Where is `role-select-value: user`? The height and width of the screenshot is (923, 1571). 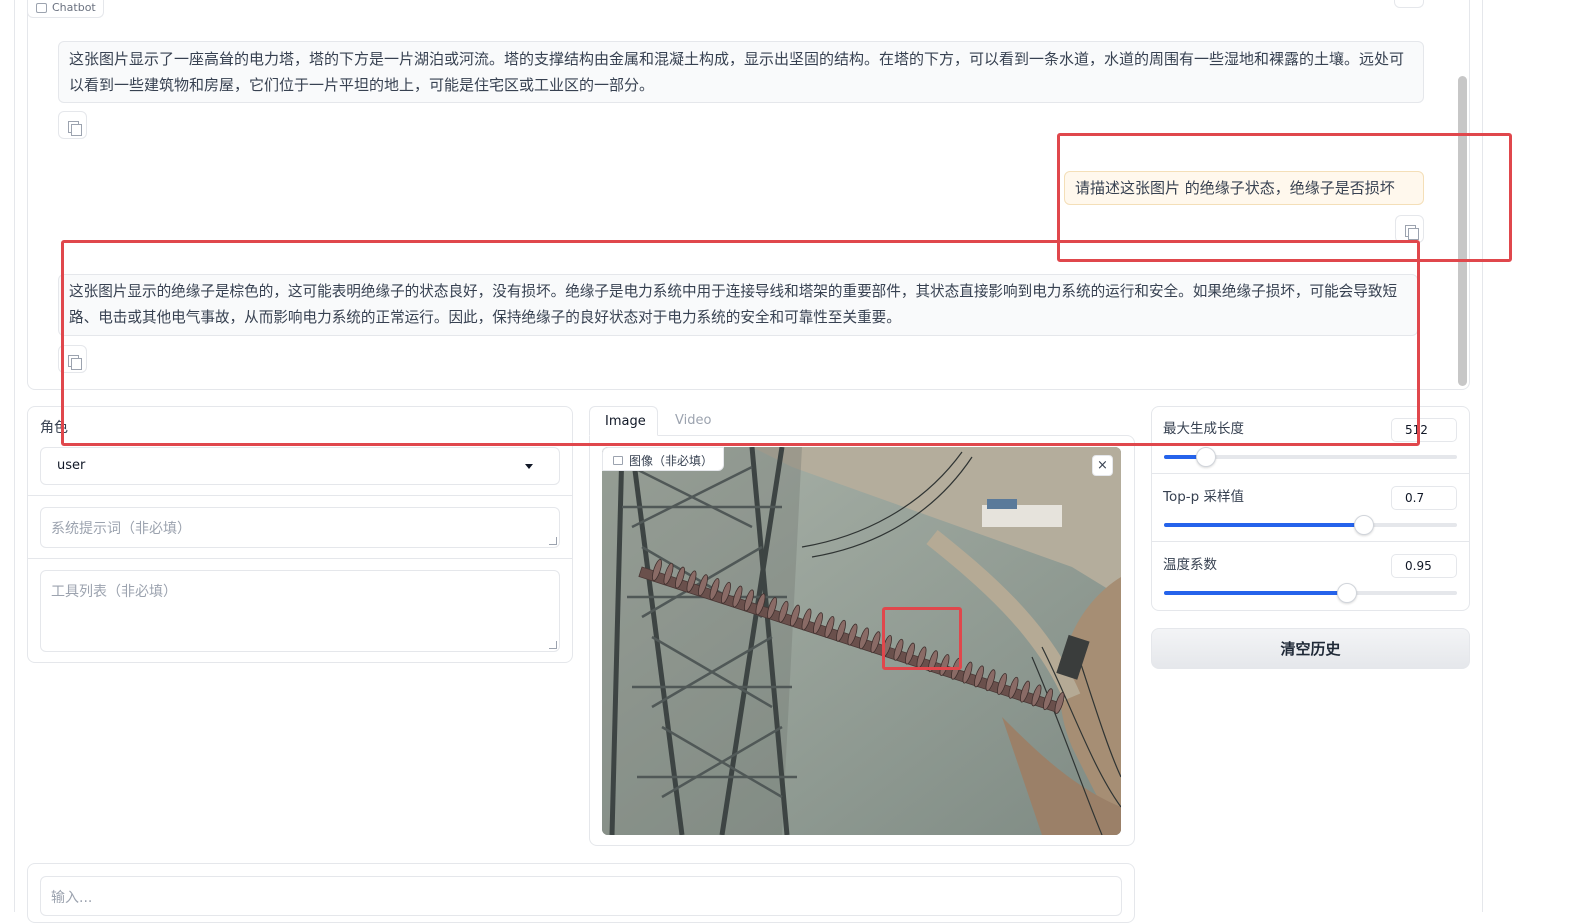
role-select-value: user is located at coordinates (71, 465).